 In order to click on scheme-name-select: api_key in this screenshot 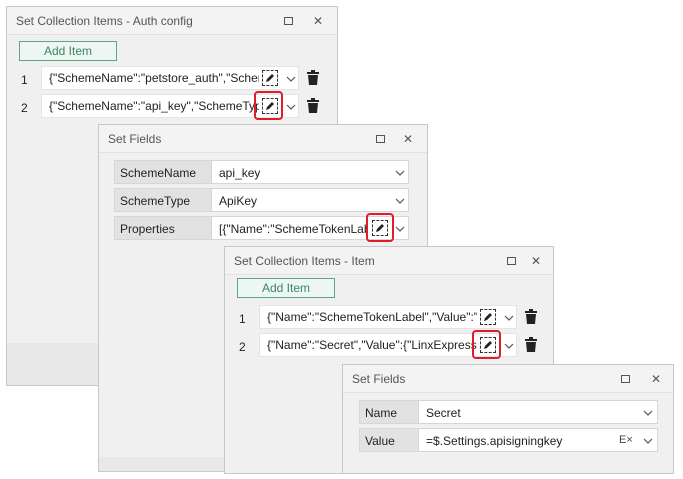, I will do `click(310, 172)`.